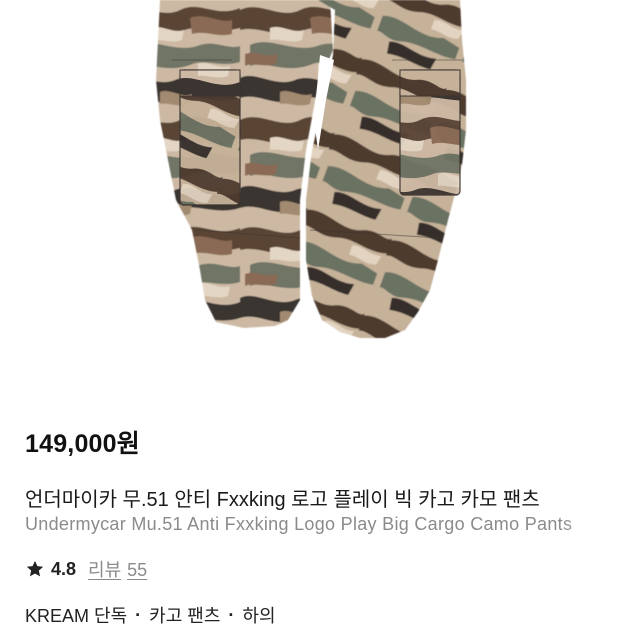 The image size is (620, 628). I want to click on rating-row: 4.8 리뷰 55, so click(86, 569).